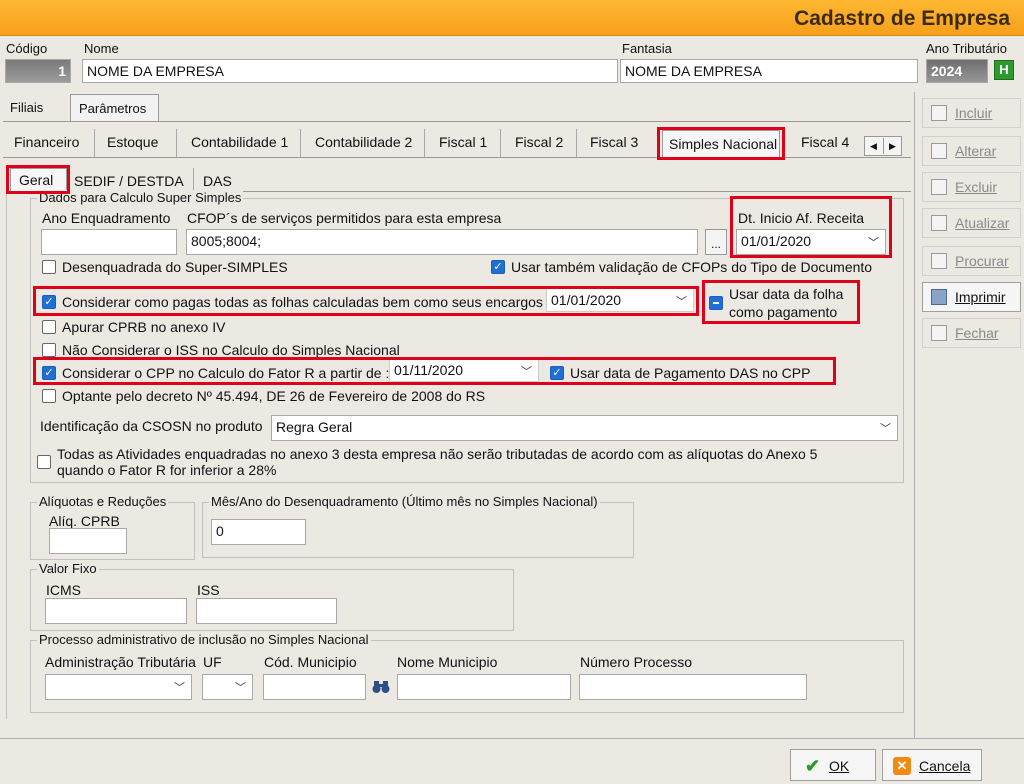 The image size is (1024, 784). I want to click on tab-fiscal-2: Fiscal 2, so click(539, 142).